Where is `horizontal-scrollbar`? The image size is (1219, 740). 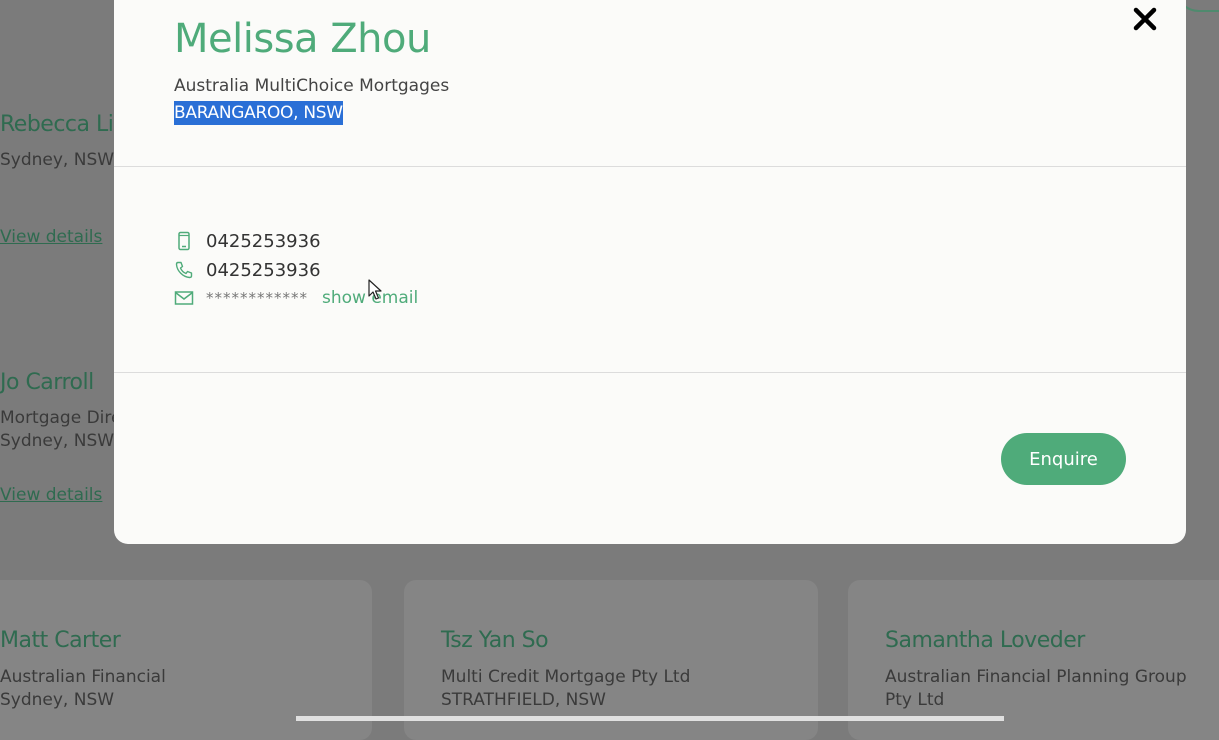
horizontal-scrollbar is located at coordinates (650, 718).